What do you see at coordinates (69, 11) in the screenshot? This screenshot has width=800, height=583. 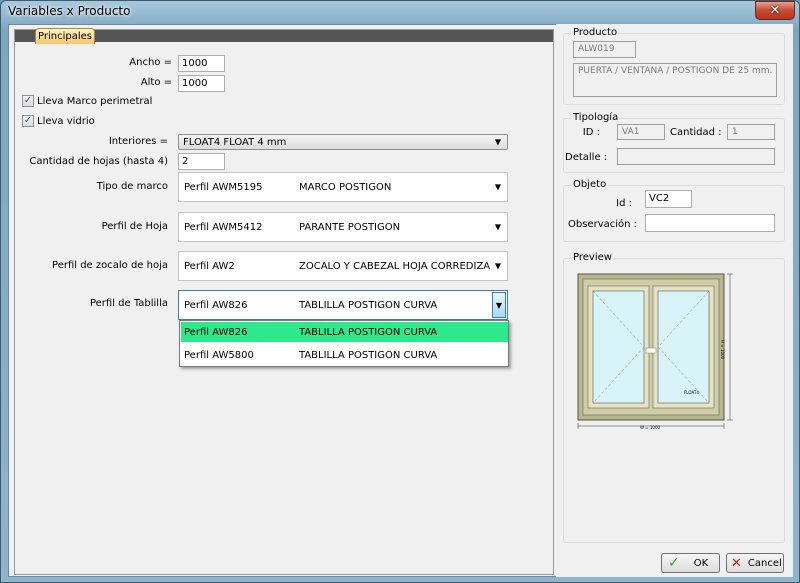 I see `window-title: Variables x Producto` at bounding box center [69, 11].